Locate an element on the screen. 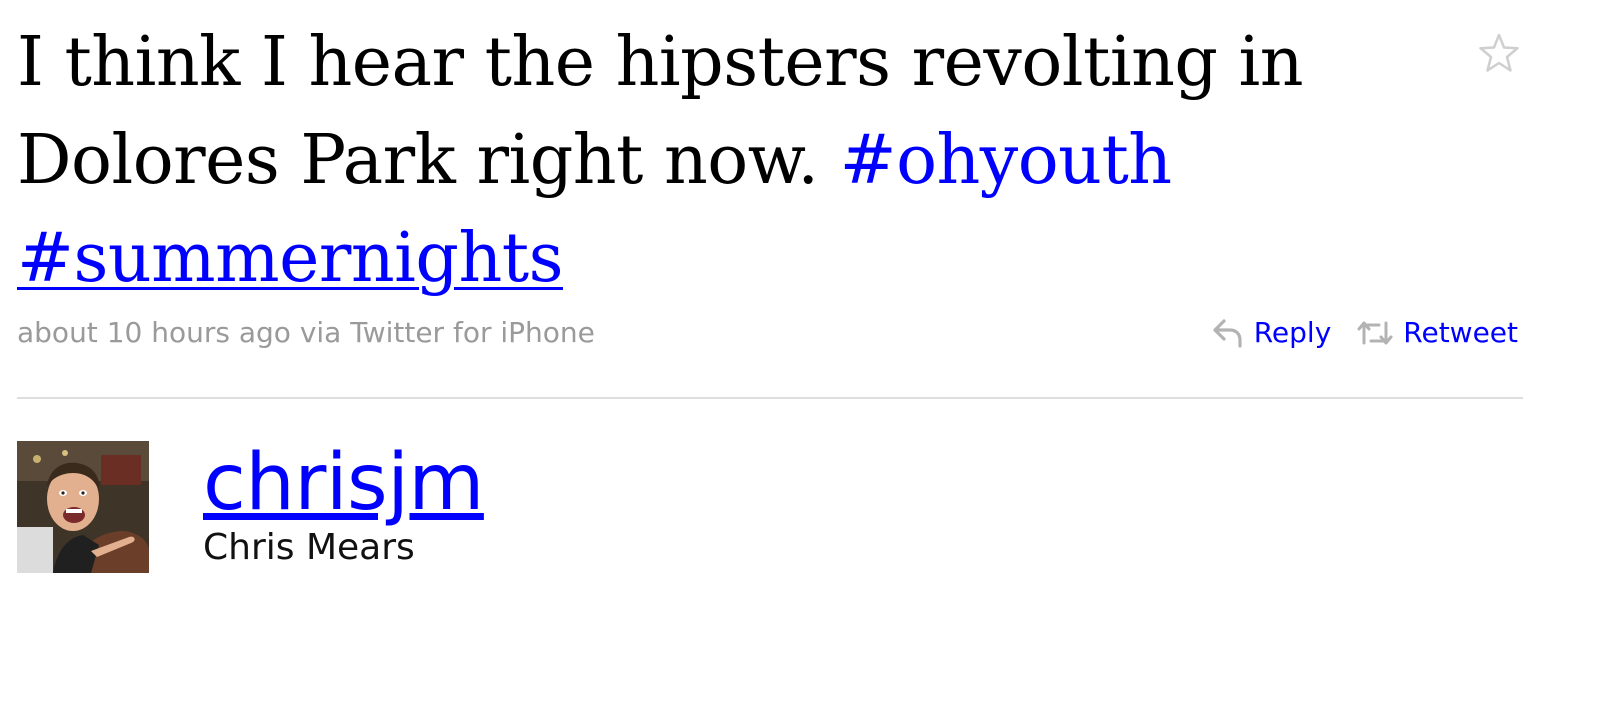 This screenshot has height=708, width=1600. hashtag-ohyouth: #ohyouth is located at coordinates (1006, 160).